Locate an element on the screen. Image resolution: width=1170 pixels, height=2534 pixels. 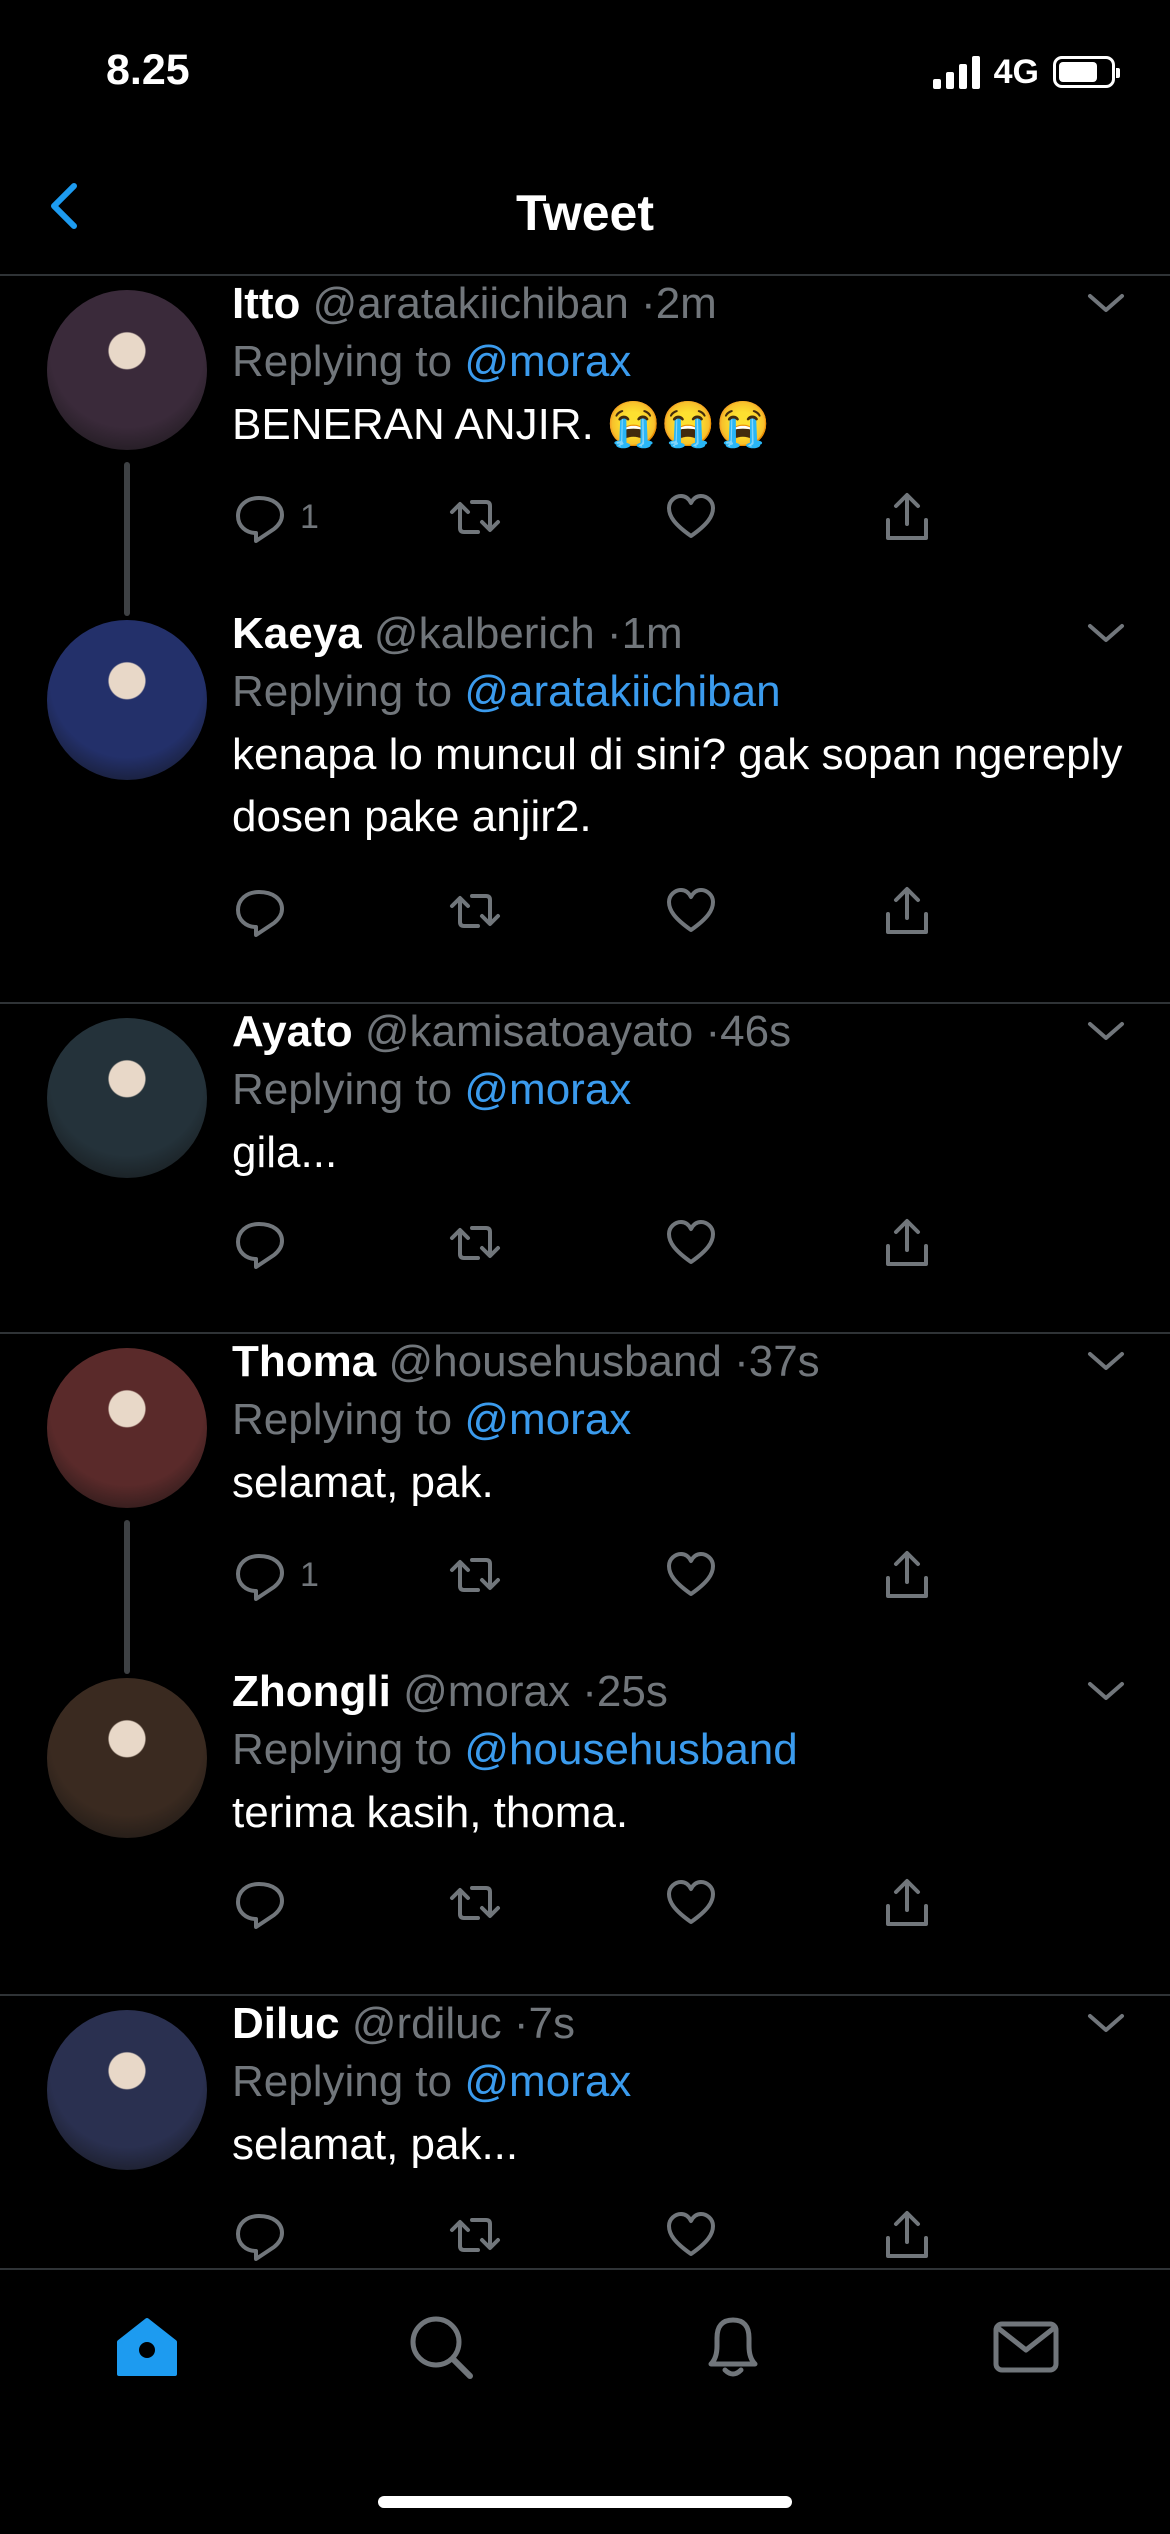
status-right: 4G is located at coordinates (1026, 72).